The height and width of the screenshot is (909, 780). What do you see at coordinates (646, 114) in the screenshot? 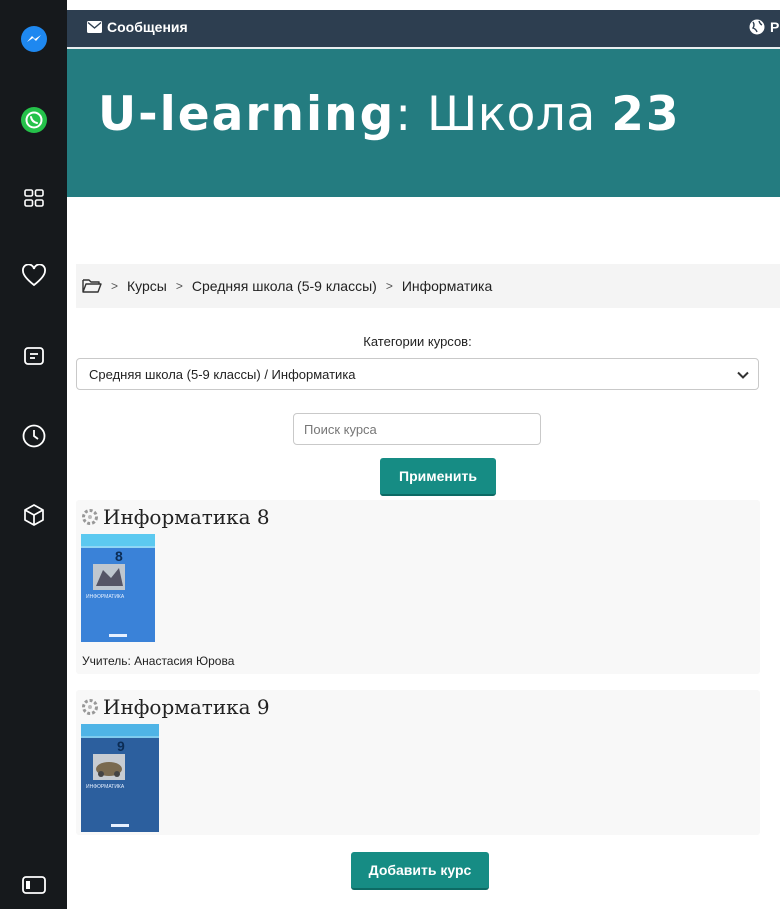
I see `site-title-number: 23` at bounding box center [646, 114].